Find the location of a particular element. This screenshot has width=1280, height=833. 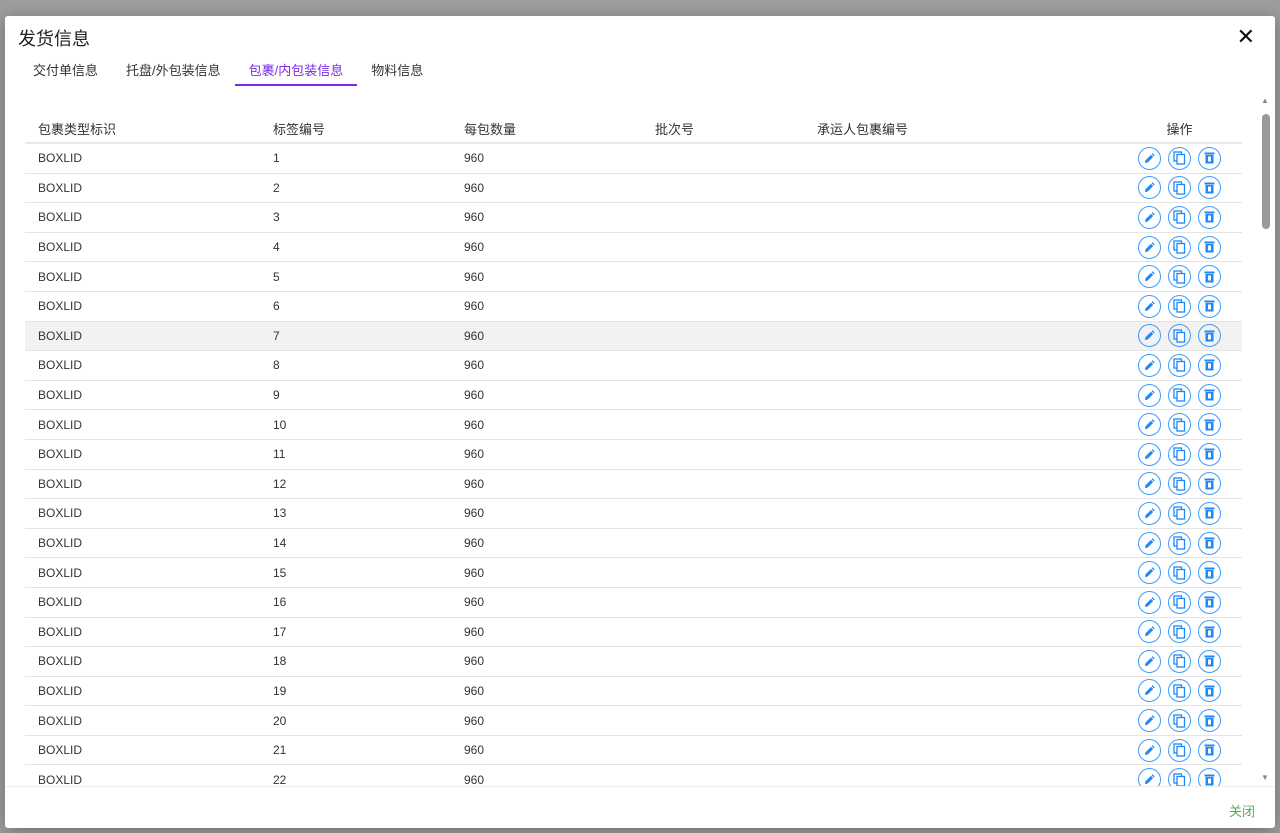

scroll-up-icon: ▲ is located at coordinates (1265, 100).